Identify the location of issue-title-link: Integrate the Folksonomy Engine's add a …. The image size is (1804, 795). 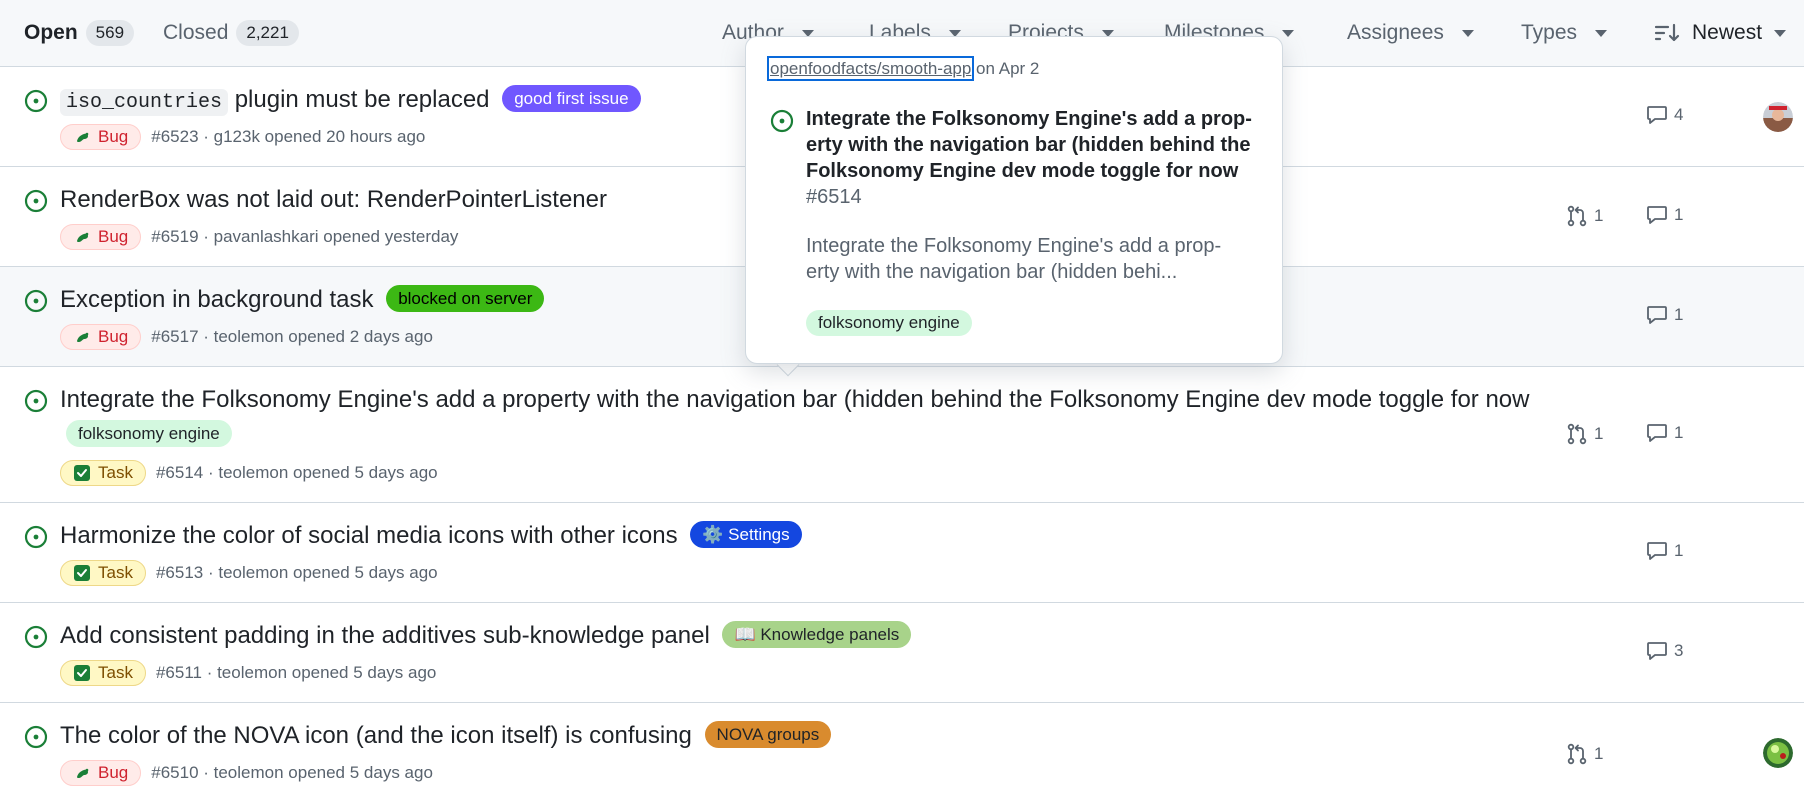
(802, 417).